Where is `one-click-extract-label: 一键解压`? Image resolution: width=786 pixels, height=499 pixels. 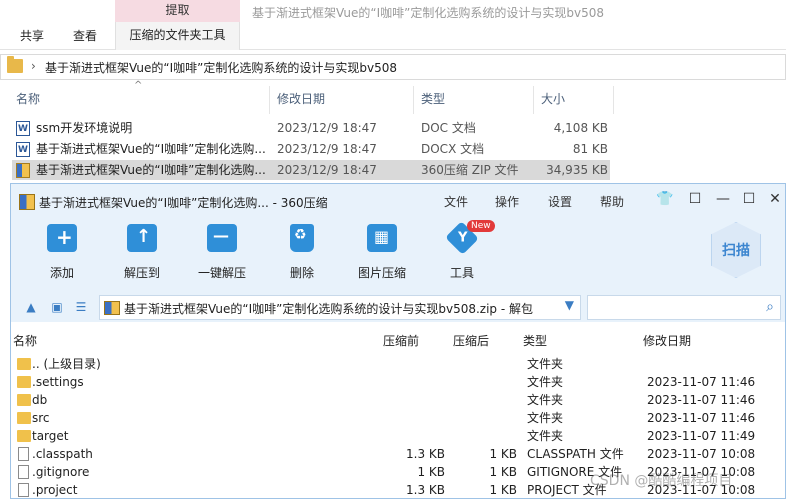 one-click-extract-label: 一键解压 is located at coordinates (221, 273).